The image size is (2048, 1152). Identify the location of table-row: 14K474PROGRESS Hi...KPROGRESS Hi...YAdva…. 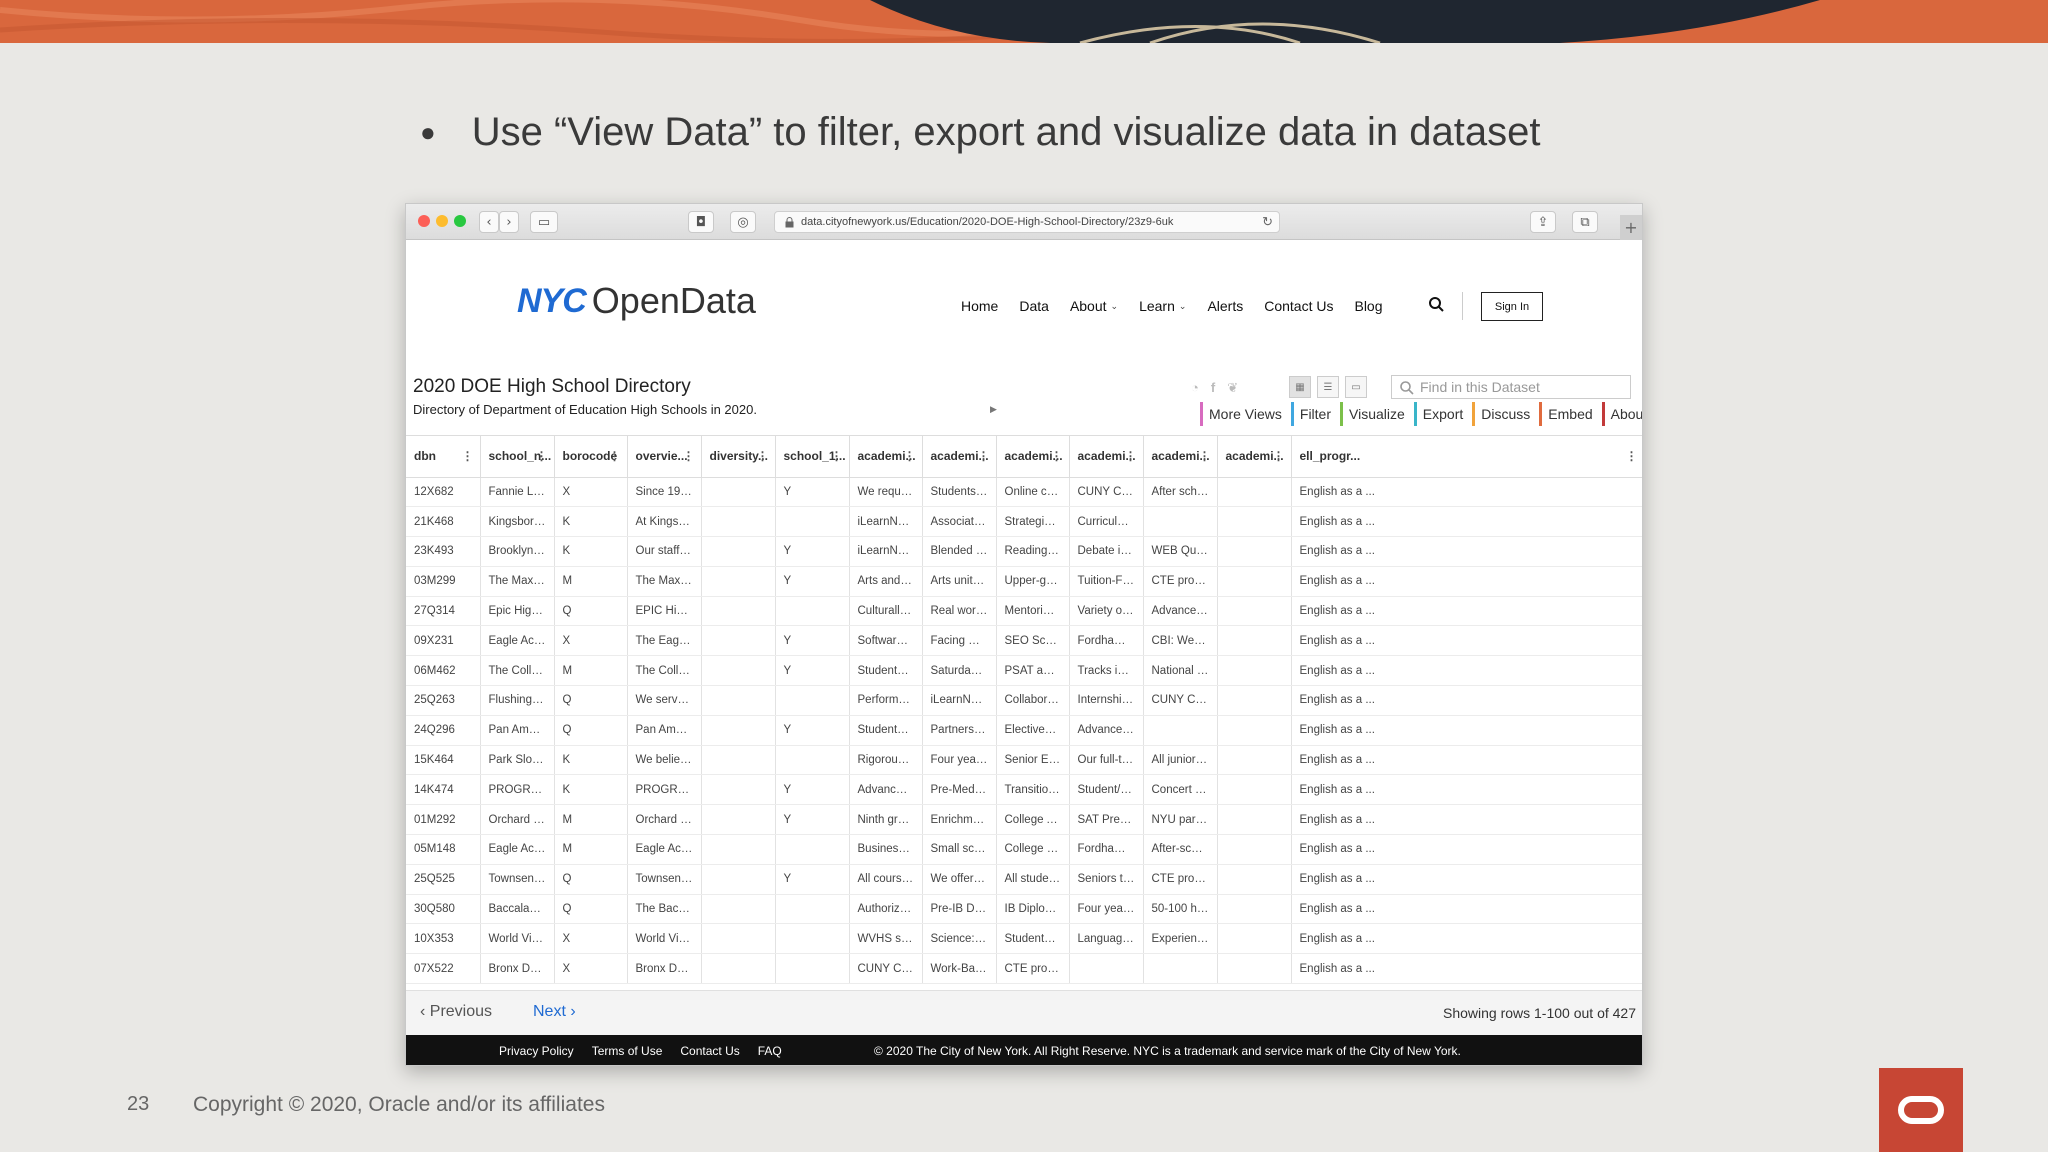
(1024, 790).